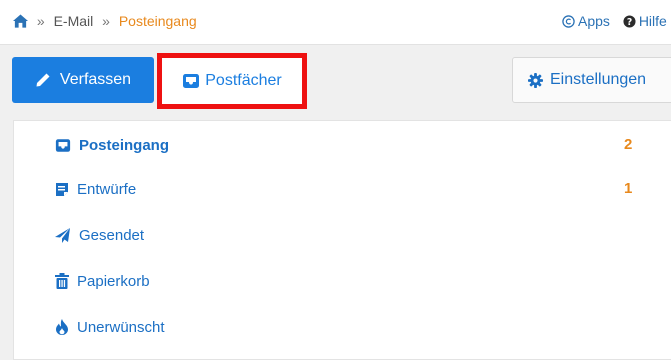  What do you see at coordinates (628, 188) in the screenshot?
I see `draft-count: 1` at bounding box center [628, 188].